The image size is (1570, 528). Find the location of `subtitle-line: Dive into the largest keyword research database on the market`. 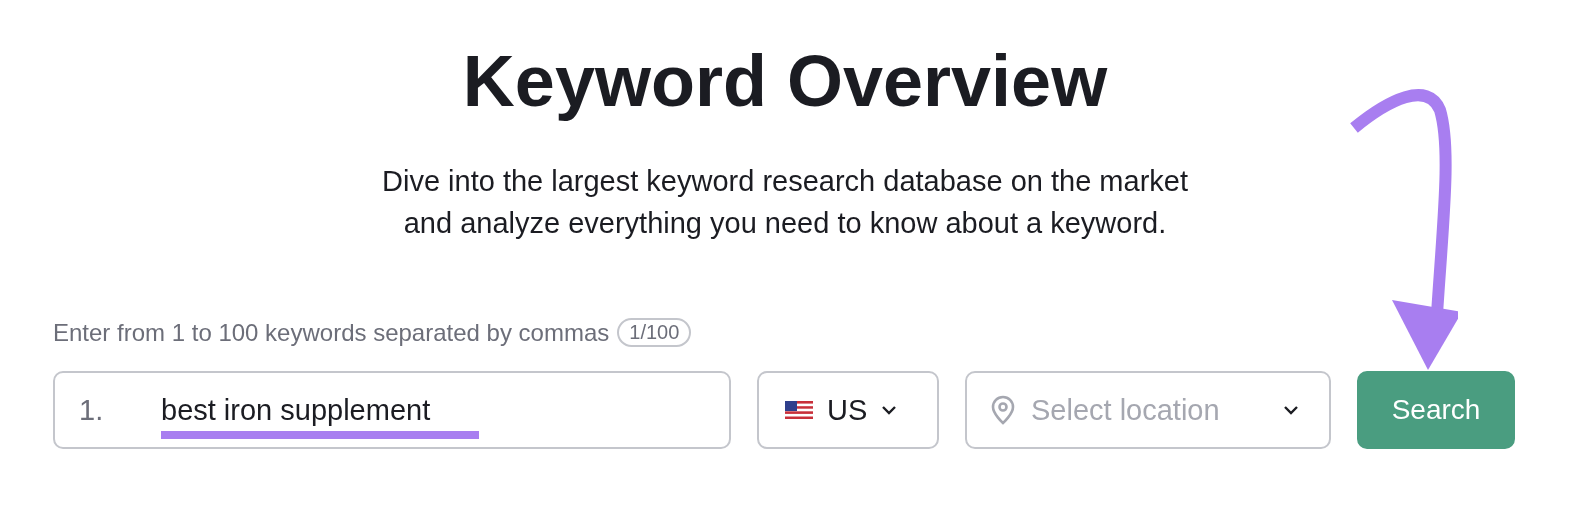

subtitle-line: Dive into the largest keyword research database on the market is located at coordinates (785, 181).